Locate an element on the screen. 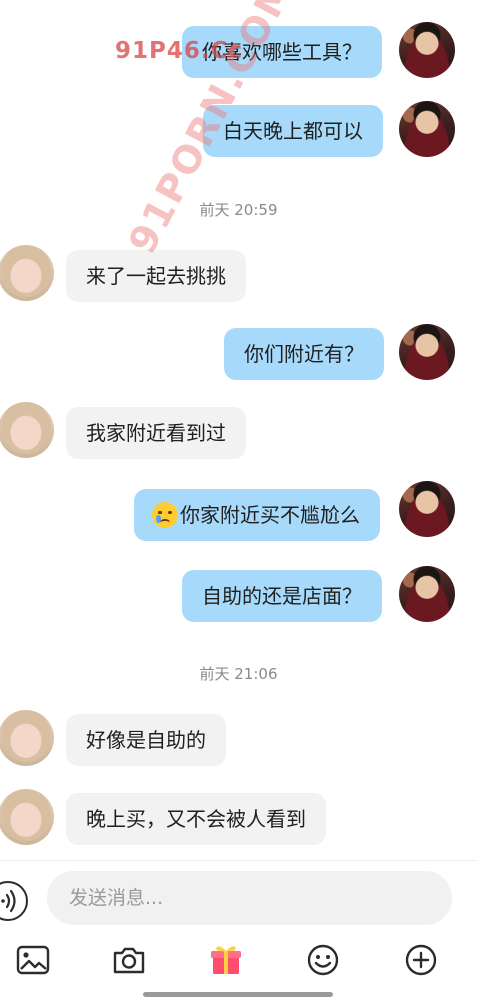 The width and height of the screenshot is (477, 1000). message-composer is located at coordinates (238, 897).